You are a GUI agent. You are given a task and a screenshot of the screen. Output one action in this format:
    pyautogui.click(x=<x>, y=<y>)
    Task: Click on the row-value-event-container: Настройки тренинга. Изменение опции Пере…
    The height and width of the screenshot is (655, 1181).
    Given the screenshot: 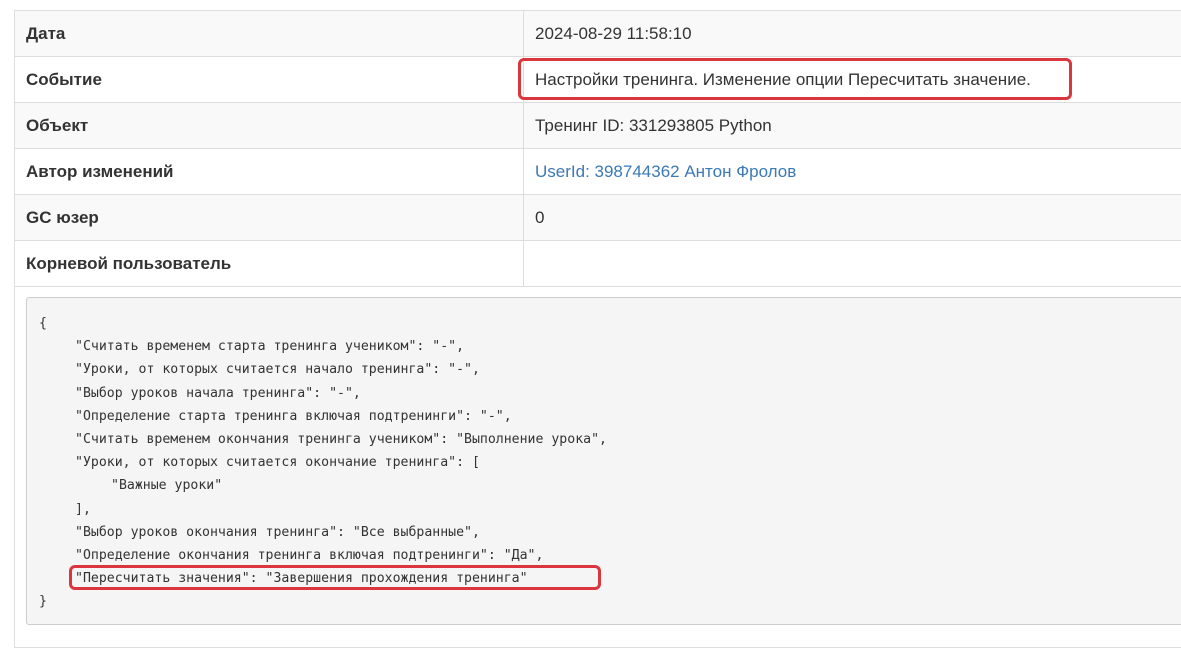 What is the action you would take?
    pyautogui.click(x=849, y=79)
    